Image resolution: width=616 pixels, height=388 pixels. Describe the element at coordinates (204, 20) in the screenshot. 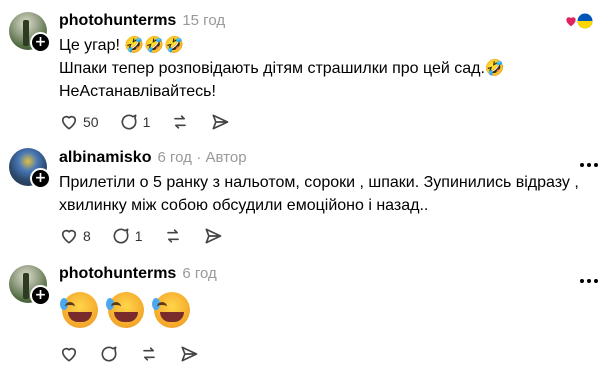

I see `timestamp: 15 год` at that location.